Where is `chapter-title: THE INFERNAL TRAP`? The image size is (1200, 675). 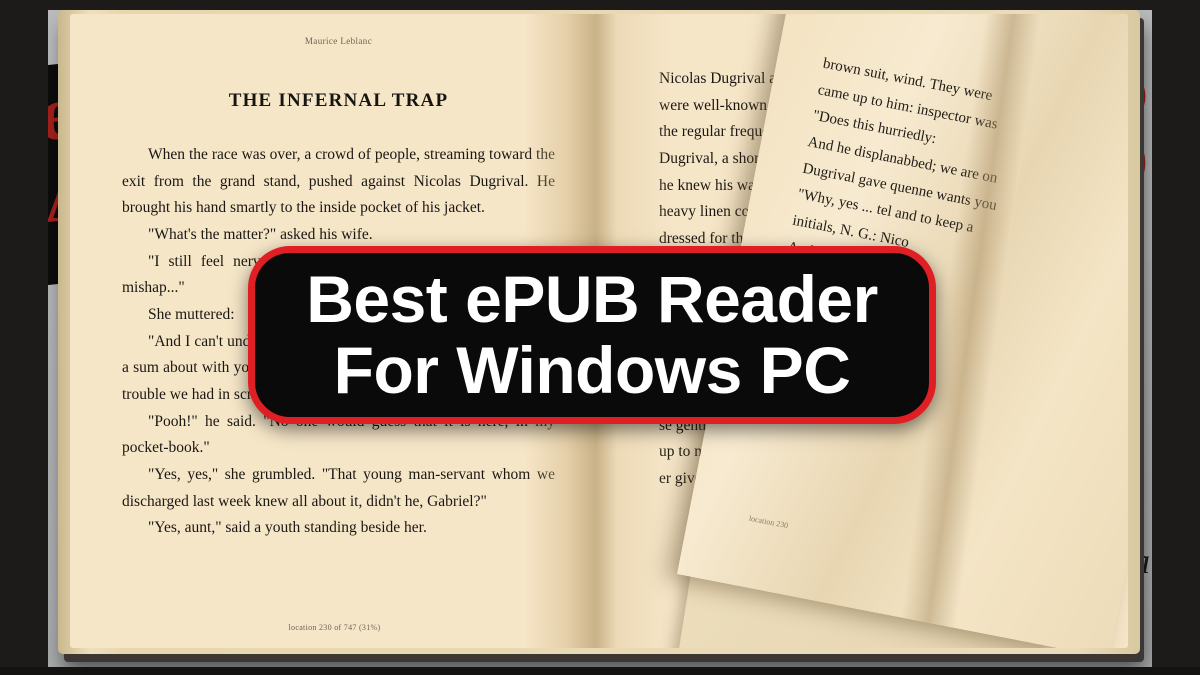 chapter-title: THE INFERNAL TRAP is located at coordinates (338, 100).